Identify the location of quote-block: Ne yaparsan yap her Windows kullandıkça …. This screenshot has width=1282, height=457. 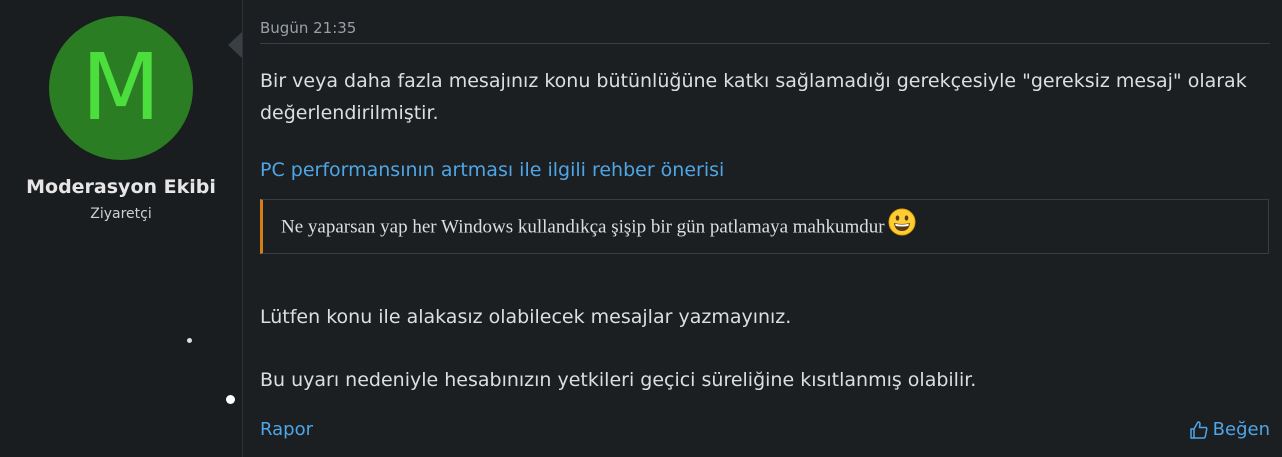
(764, 226).